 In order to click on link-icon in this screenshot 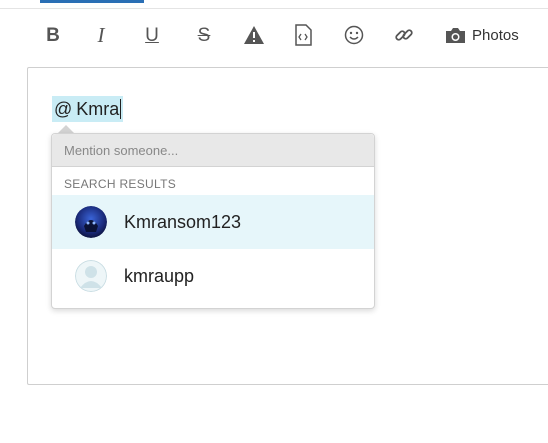, I will do `click(404, 35)`.